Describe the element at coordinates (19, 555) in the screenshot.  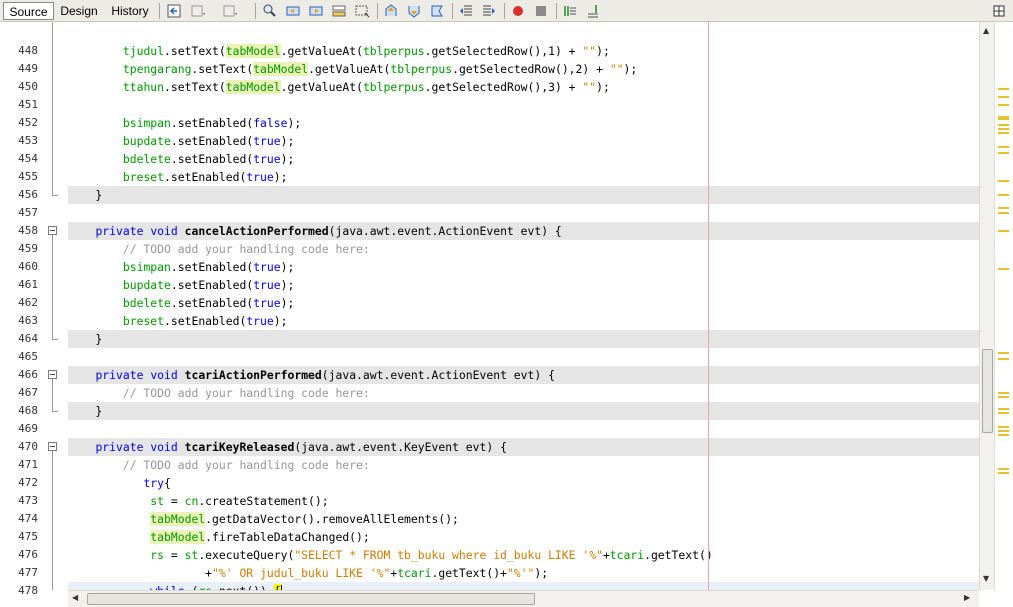
I see `line-number: 476` at that location.